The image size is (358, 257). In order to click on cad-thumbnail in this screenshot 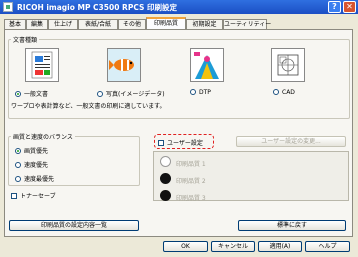, I will do `click(288, 65)`.